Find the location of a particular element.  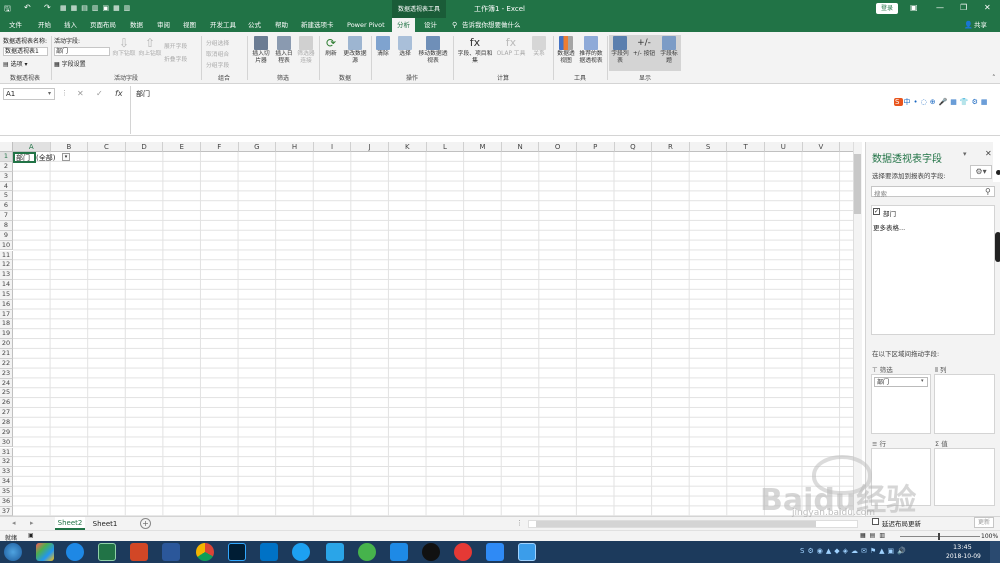

zoom-slider is located at coordinates (940, 536).